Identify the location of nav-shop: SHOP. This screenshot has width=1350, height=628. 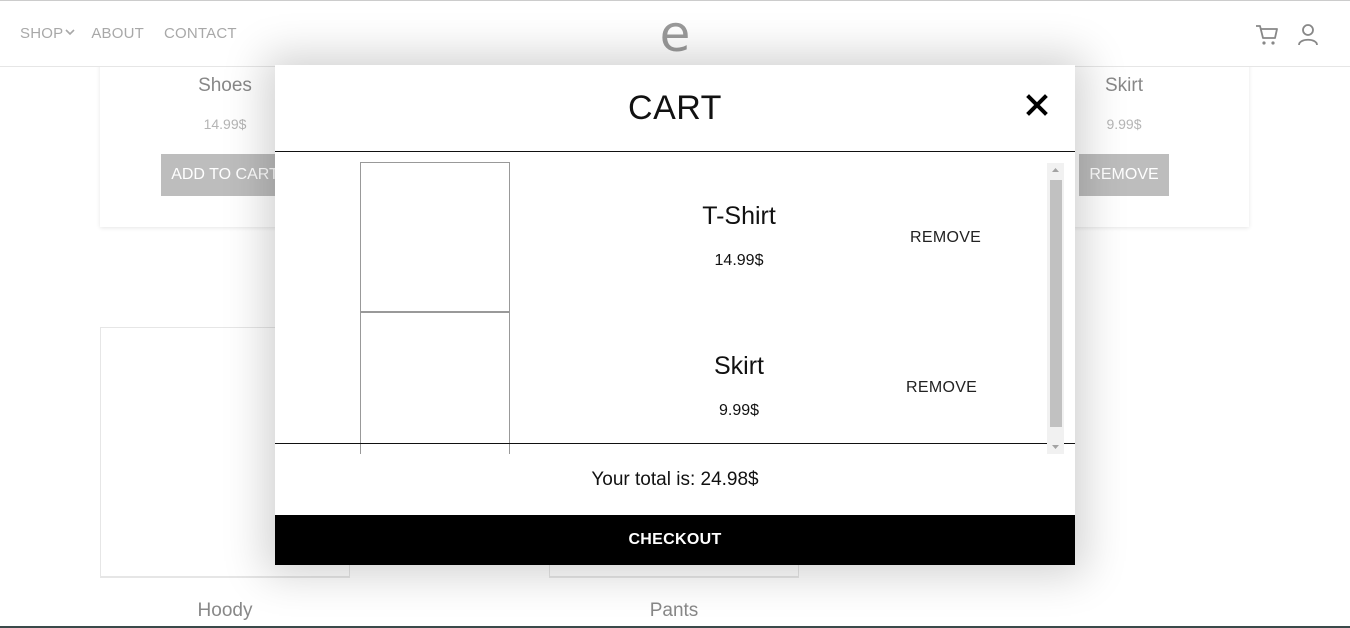
(47, 33).